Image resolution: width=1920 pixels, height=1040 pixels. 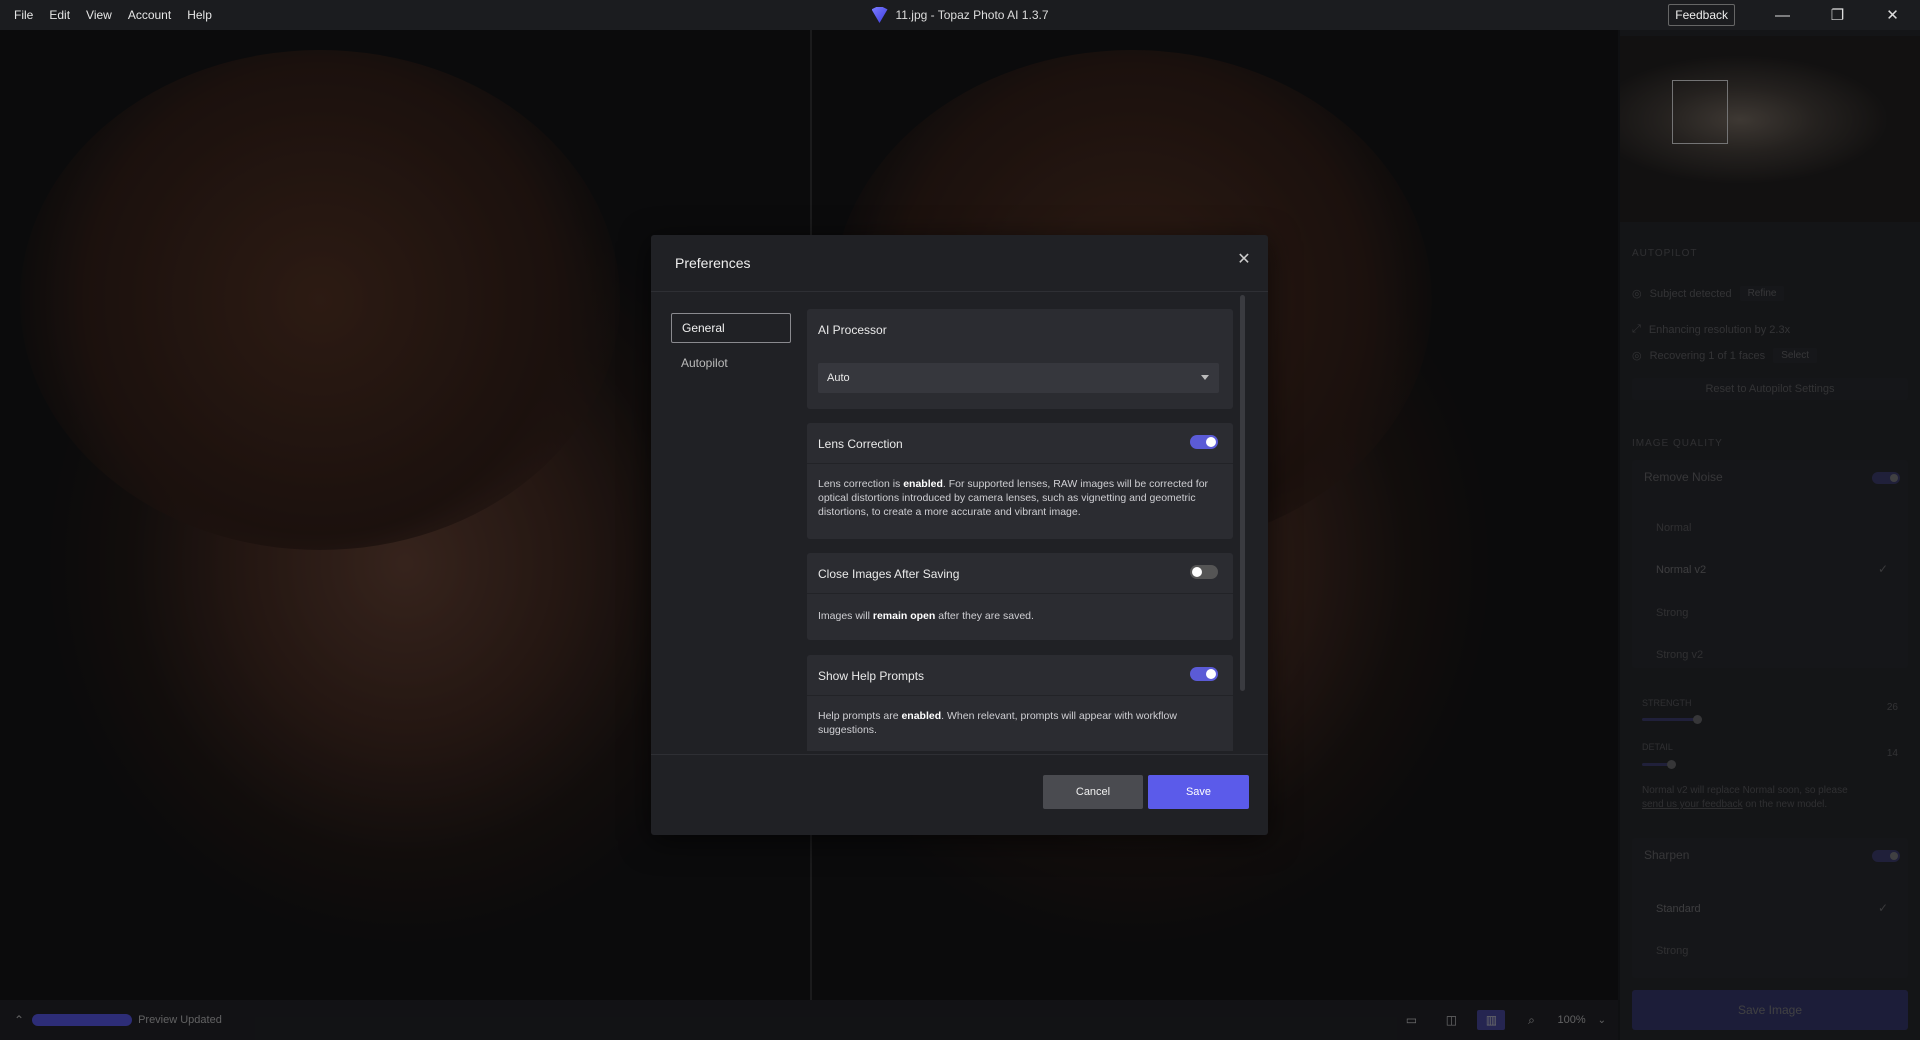 What do you see at coordinates (1701, 15) in the screenshot?
I see `feedback-button: Feedback` at bounding box center [1701, 15].